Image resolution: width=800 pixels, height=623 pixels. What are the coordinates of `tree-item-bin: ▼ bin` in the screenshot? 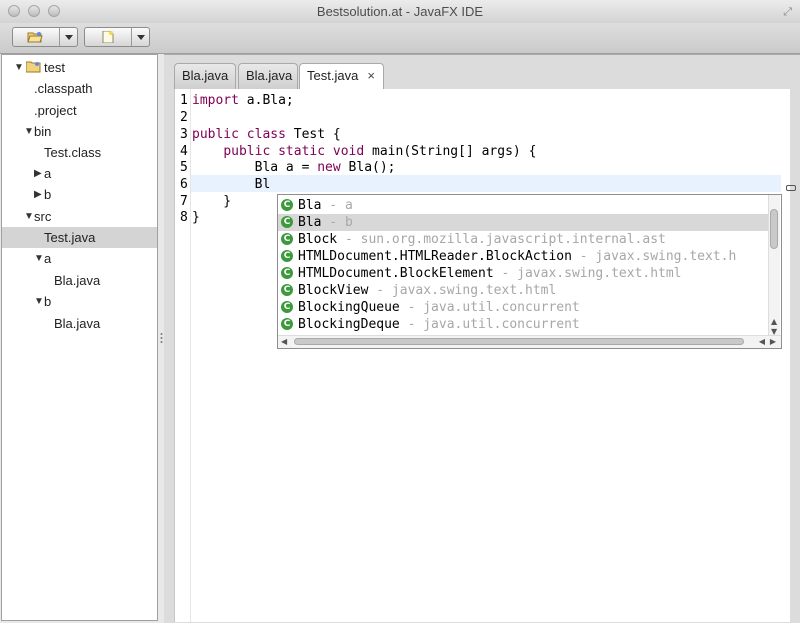 It's located at (79, 131).